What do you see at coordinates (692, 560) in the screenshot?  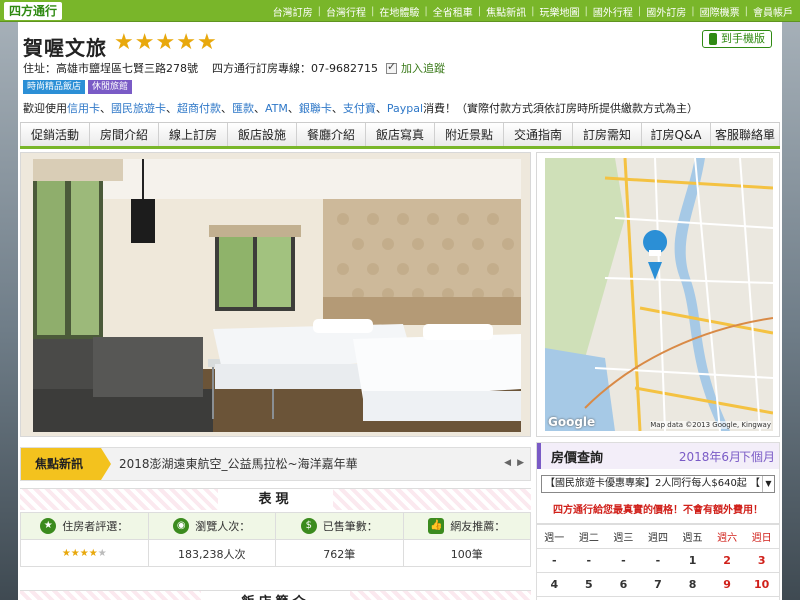 I see `calendar-day: 1` at bounding box center [692, 560].